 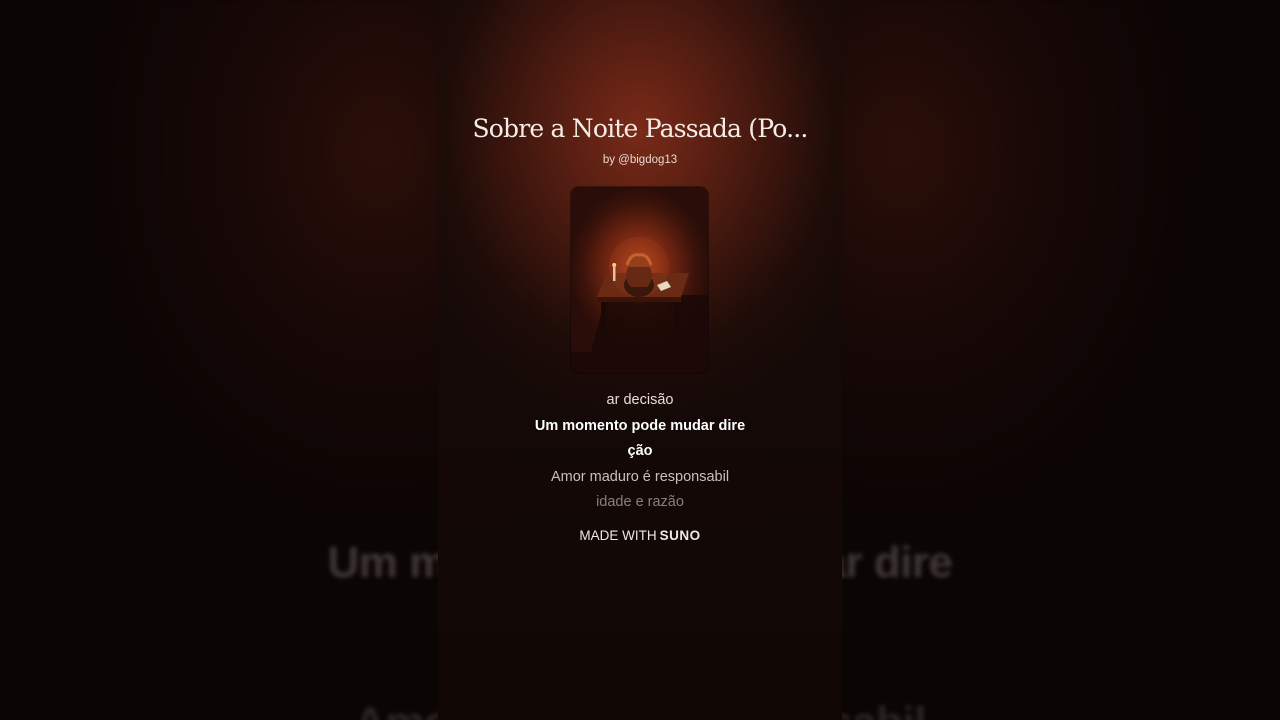 I want to click on made-with-suno-credit: MADE WITH SUNO, so click(x=640, y=535).